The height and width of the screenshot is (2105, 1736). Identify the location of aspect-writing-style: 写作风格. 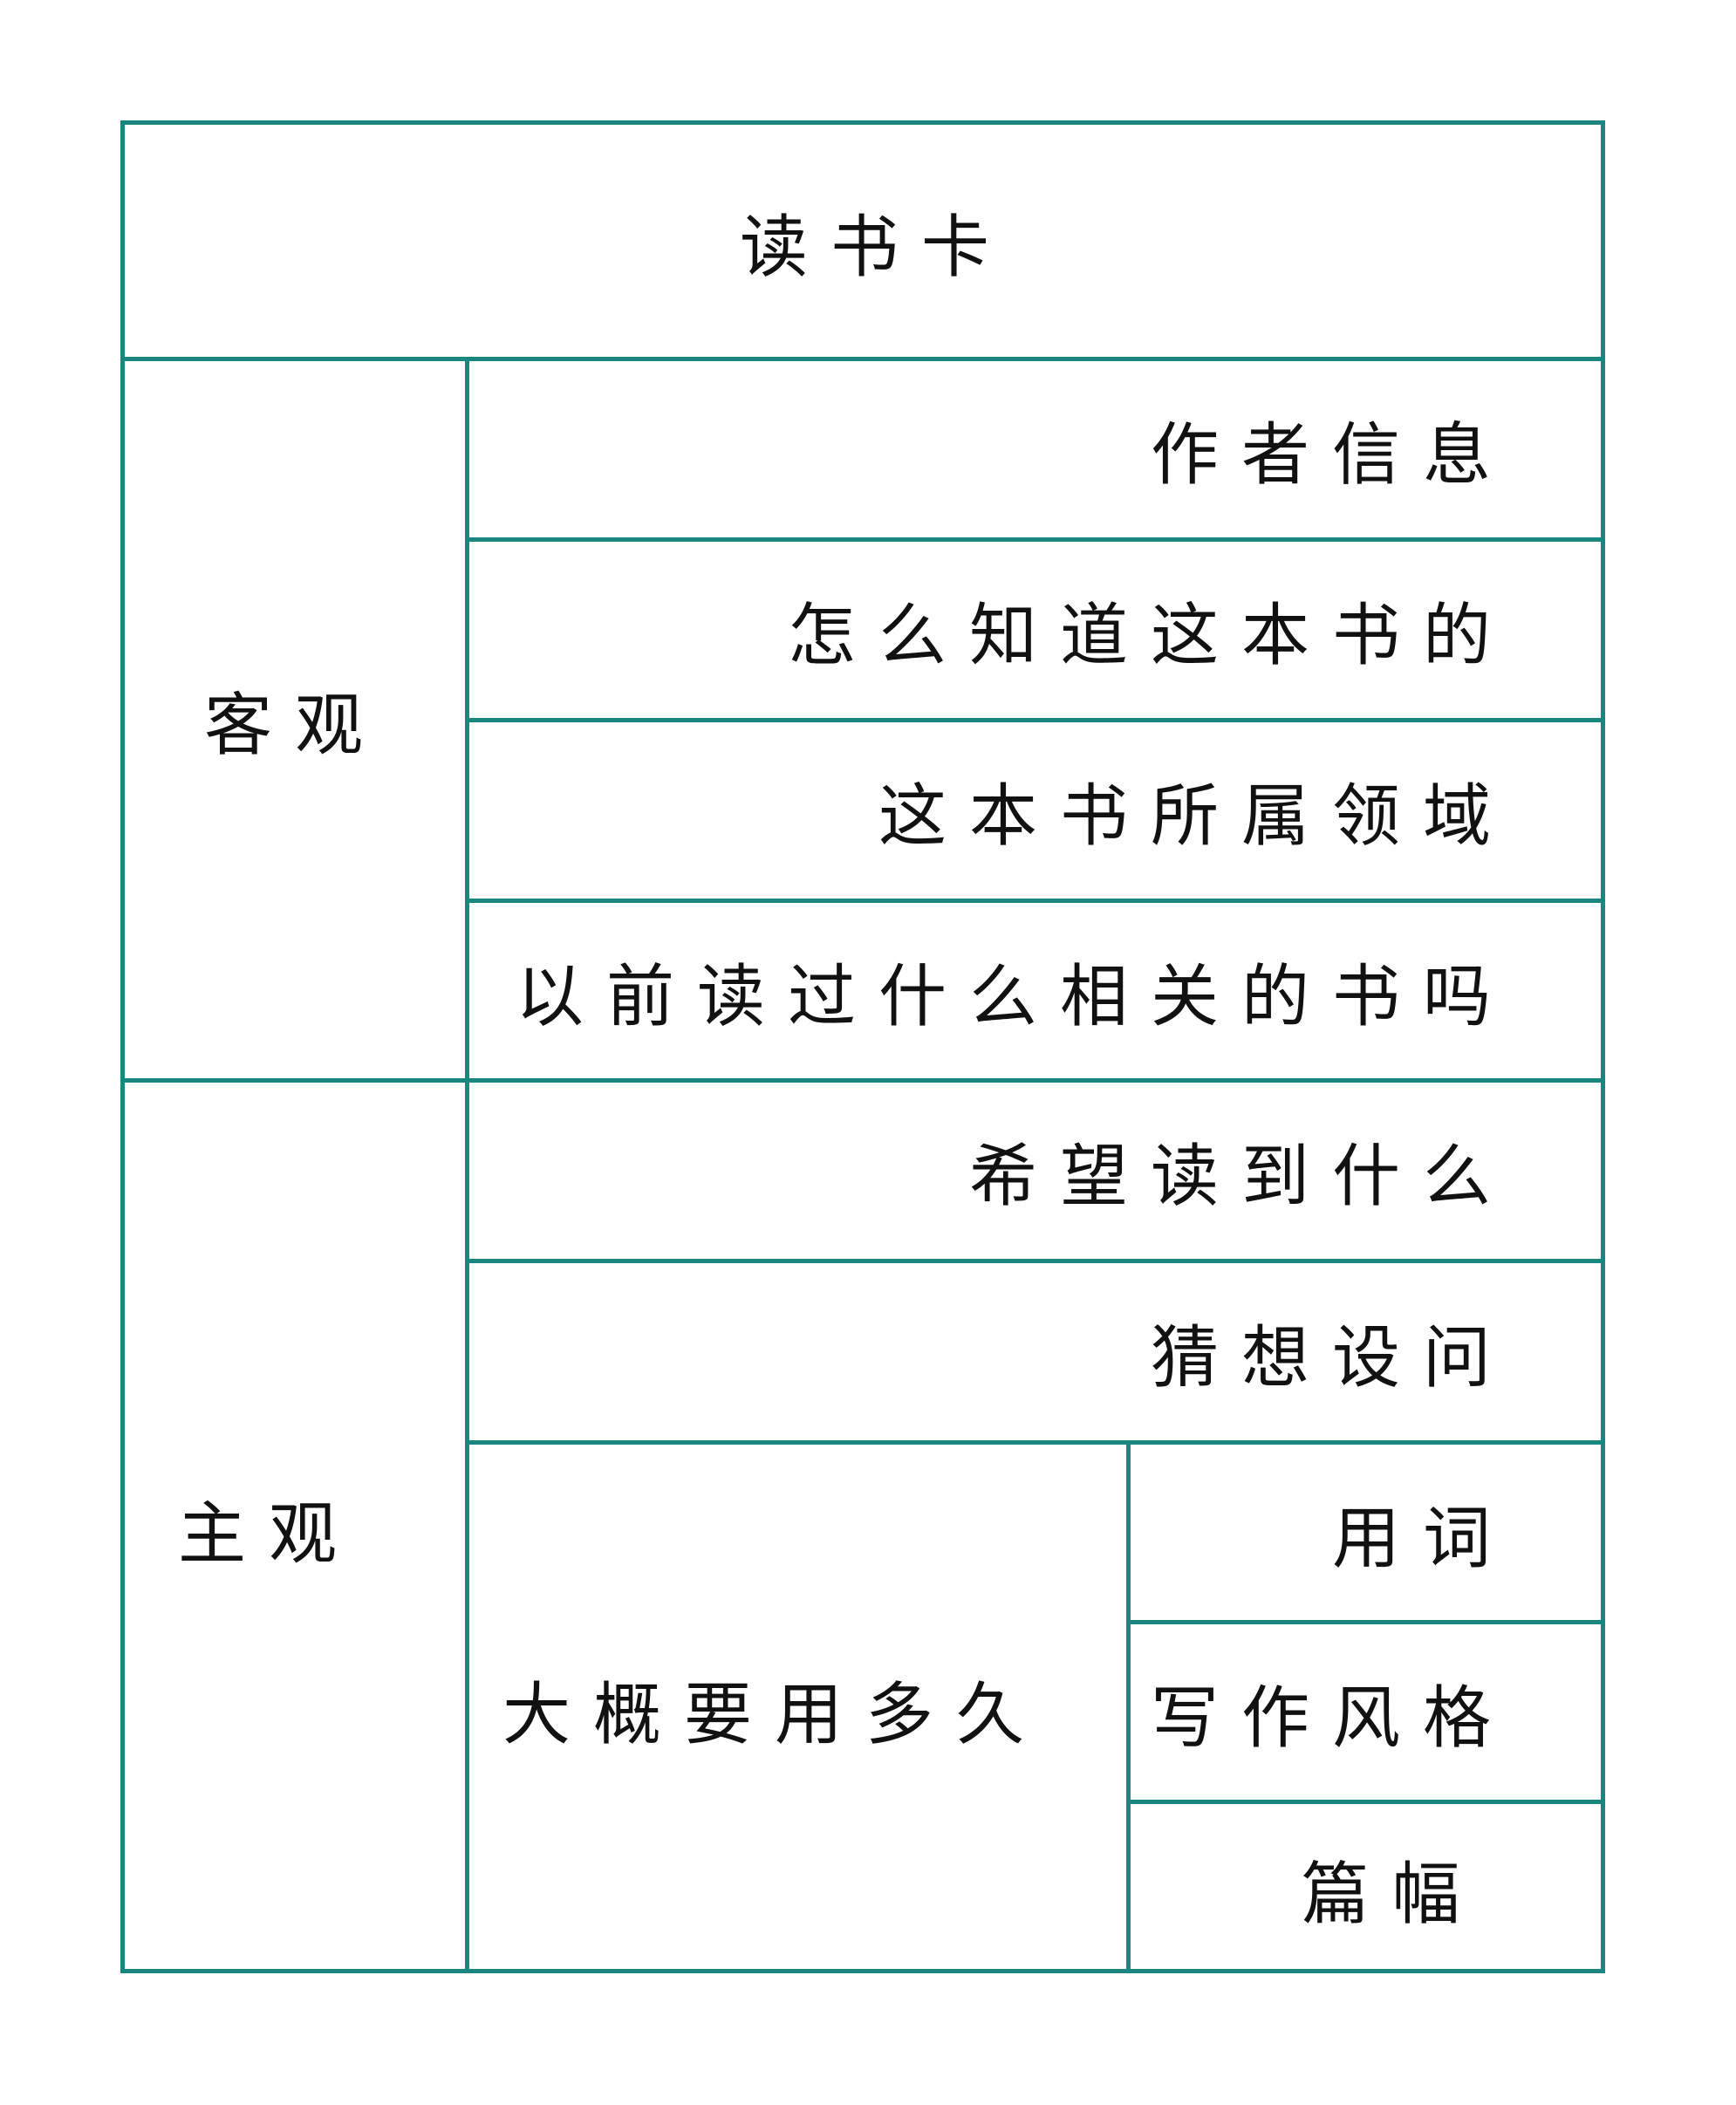
(1332, 1718).